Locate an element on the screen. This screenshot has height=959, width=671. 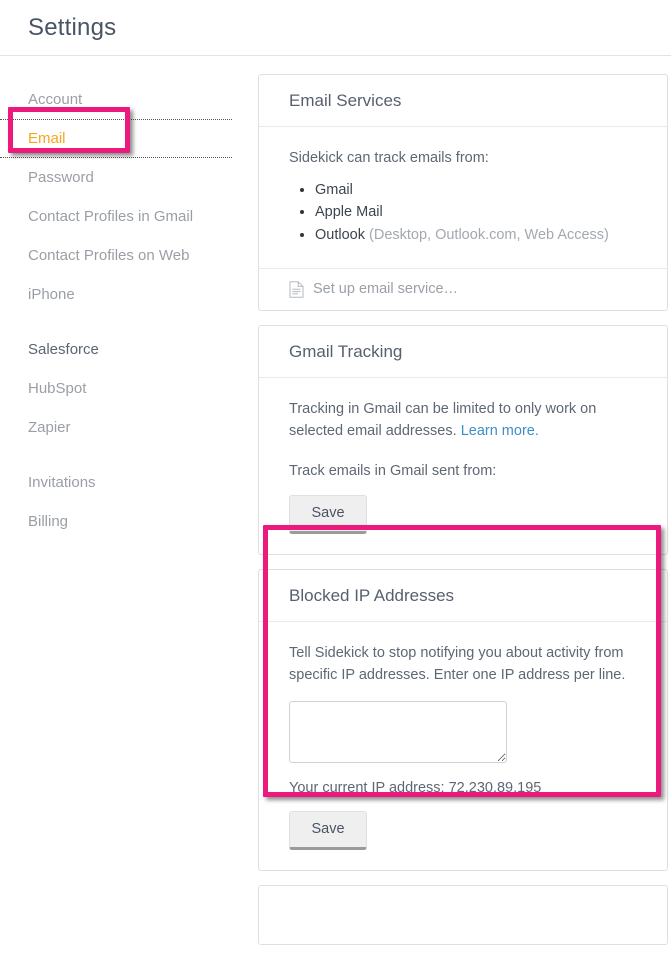
sidebar-item-account: Account is located at coordinates (129, 99).